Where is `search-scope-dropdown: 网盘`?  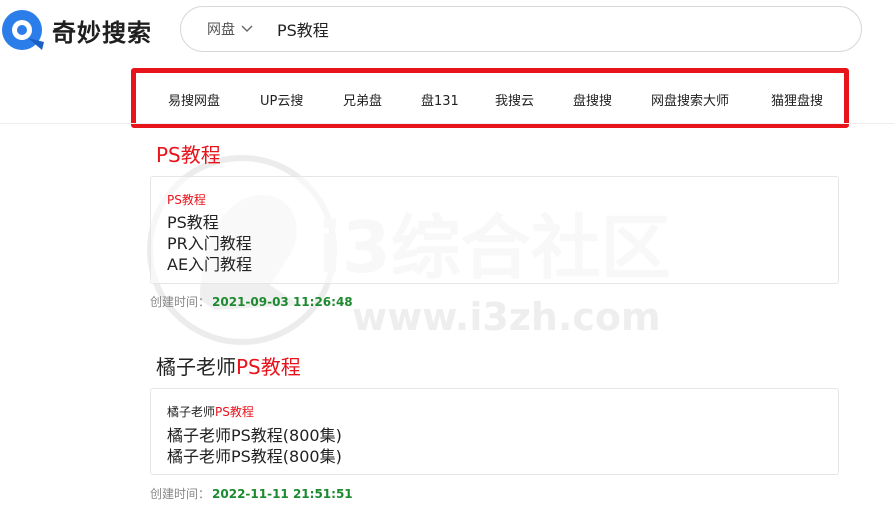 search-scope-dropdown: 网盘 is located at coordinates (230, 29).